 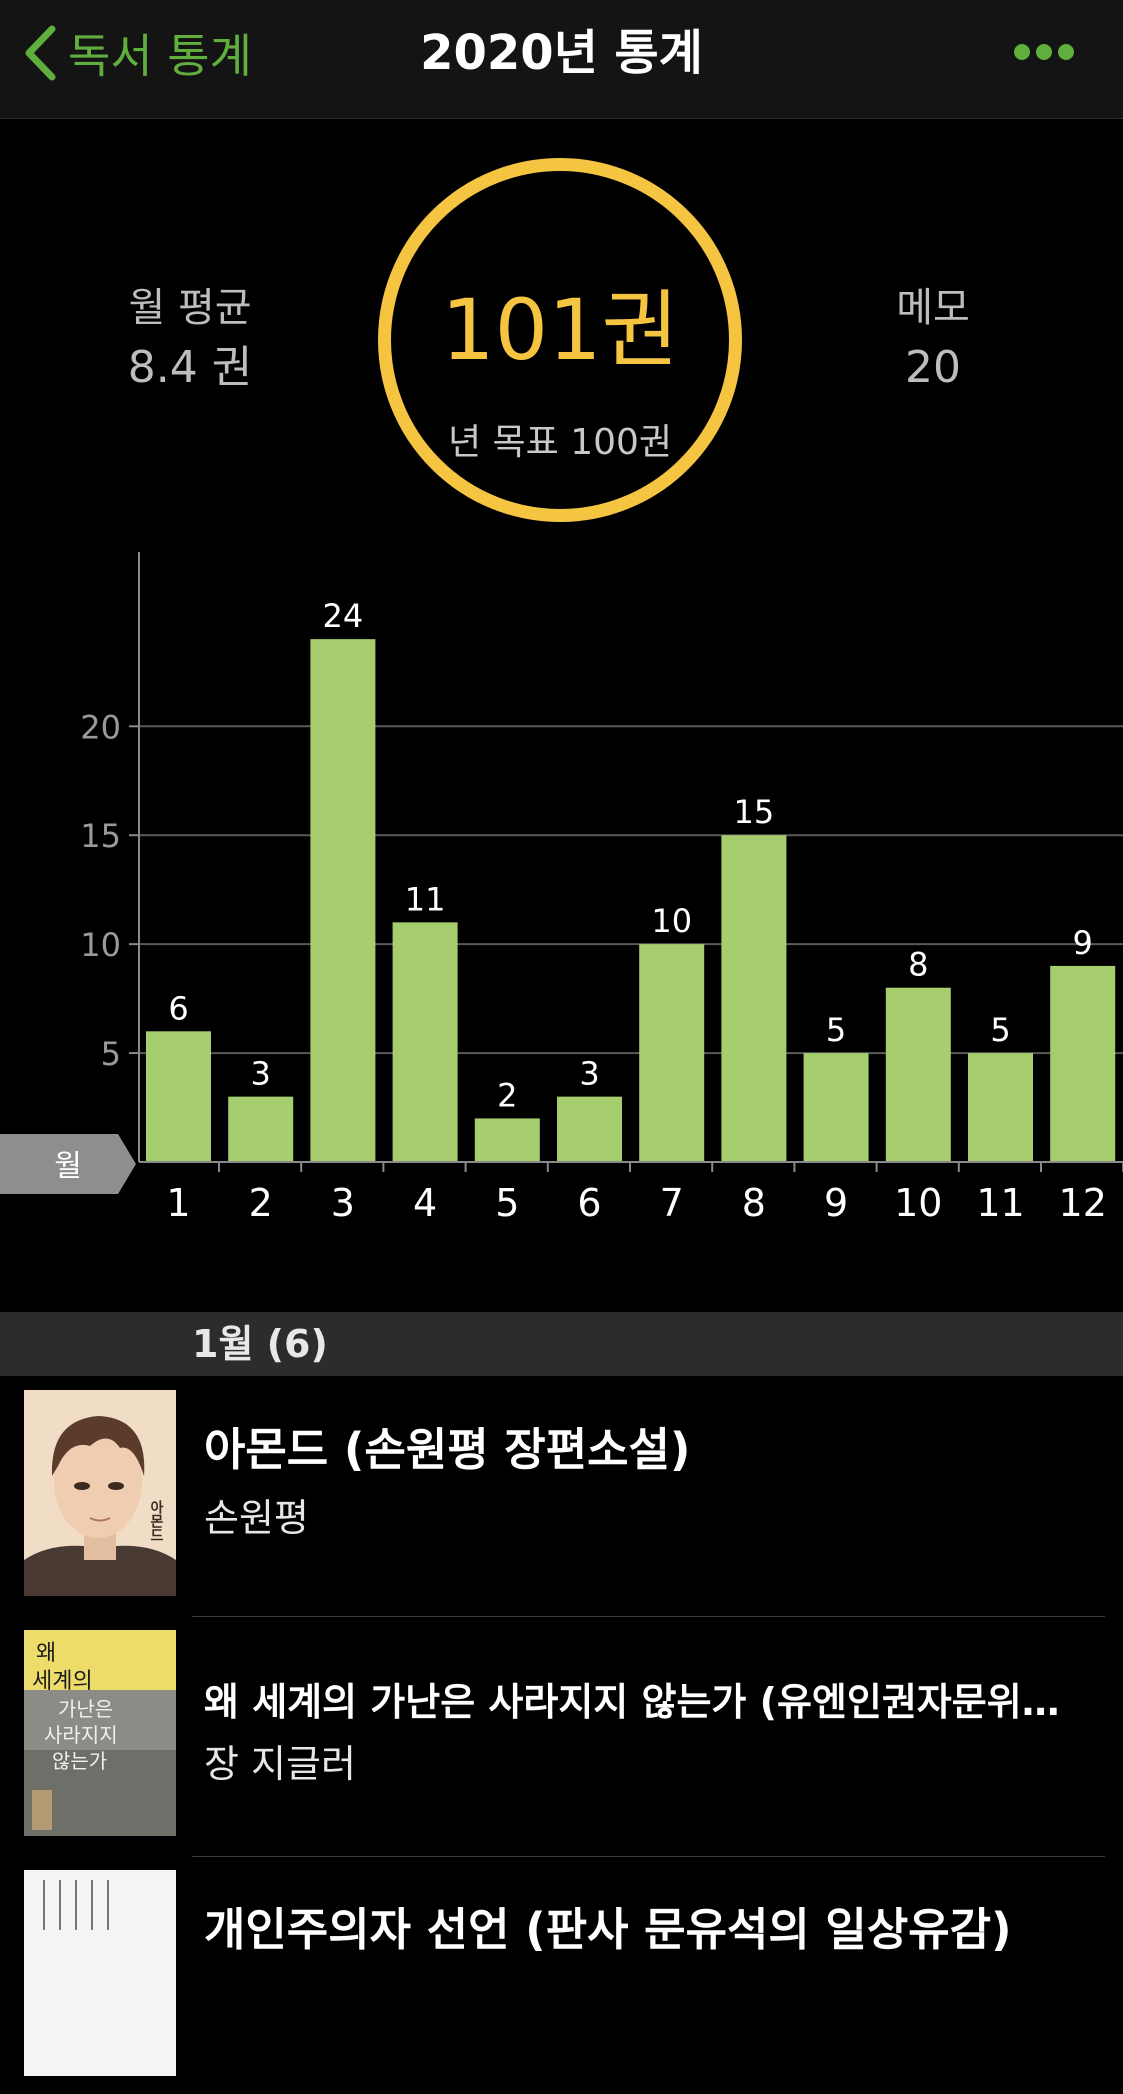 What do you see at coordinates (190, 308) in the screenshot?
I see `monthly-average-label: 월 평균` at bounding box center [190, 308].